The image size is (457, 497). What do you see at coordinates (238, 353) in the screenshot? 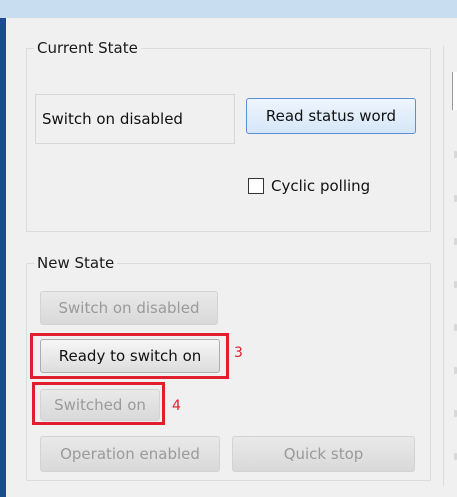
I see `annotation-3: 3` at bounding box center [238, 353].